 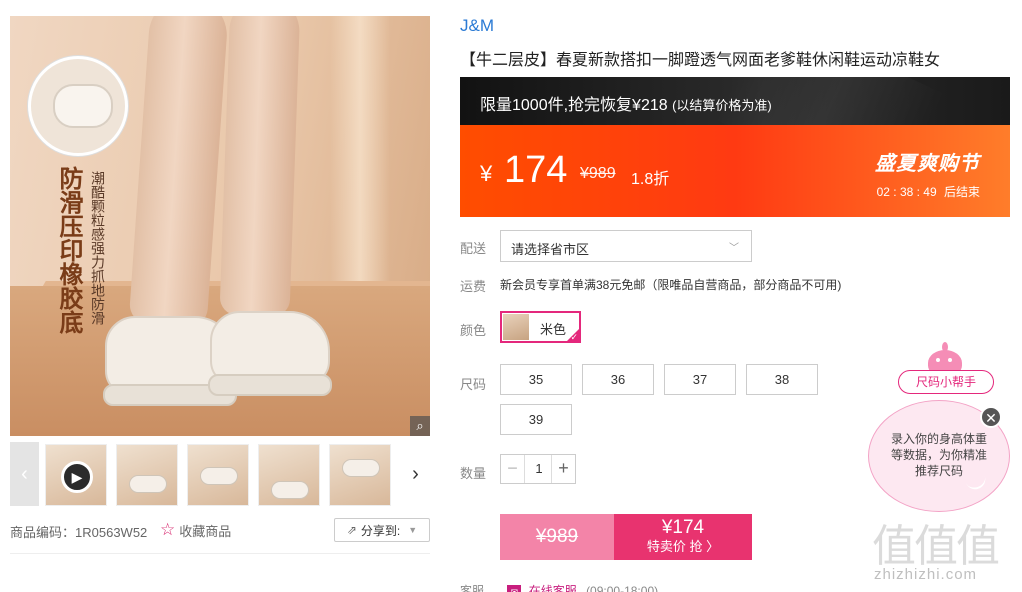 I want to click on color-label: 颜色, so click(x=473, y=330).